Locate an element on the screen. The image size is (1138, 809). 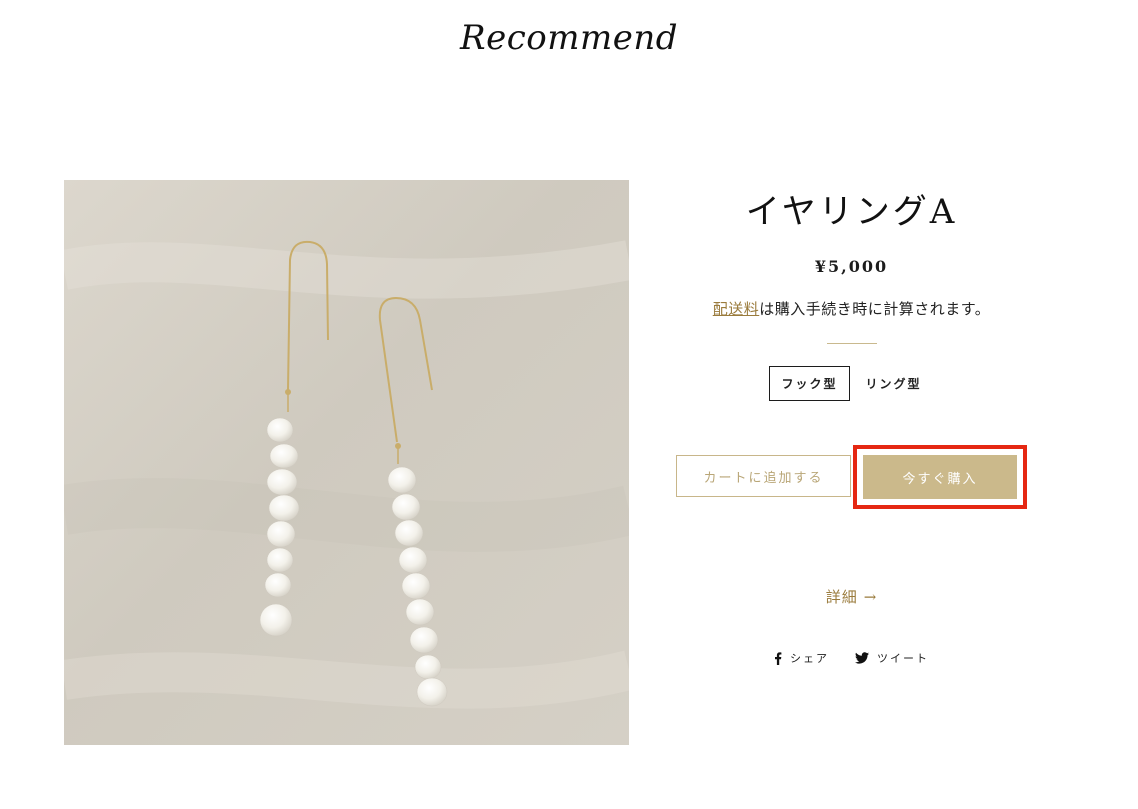
shipping-link: 配送料 is located at coordinates (736, 309).